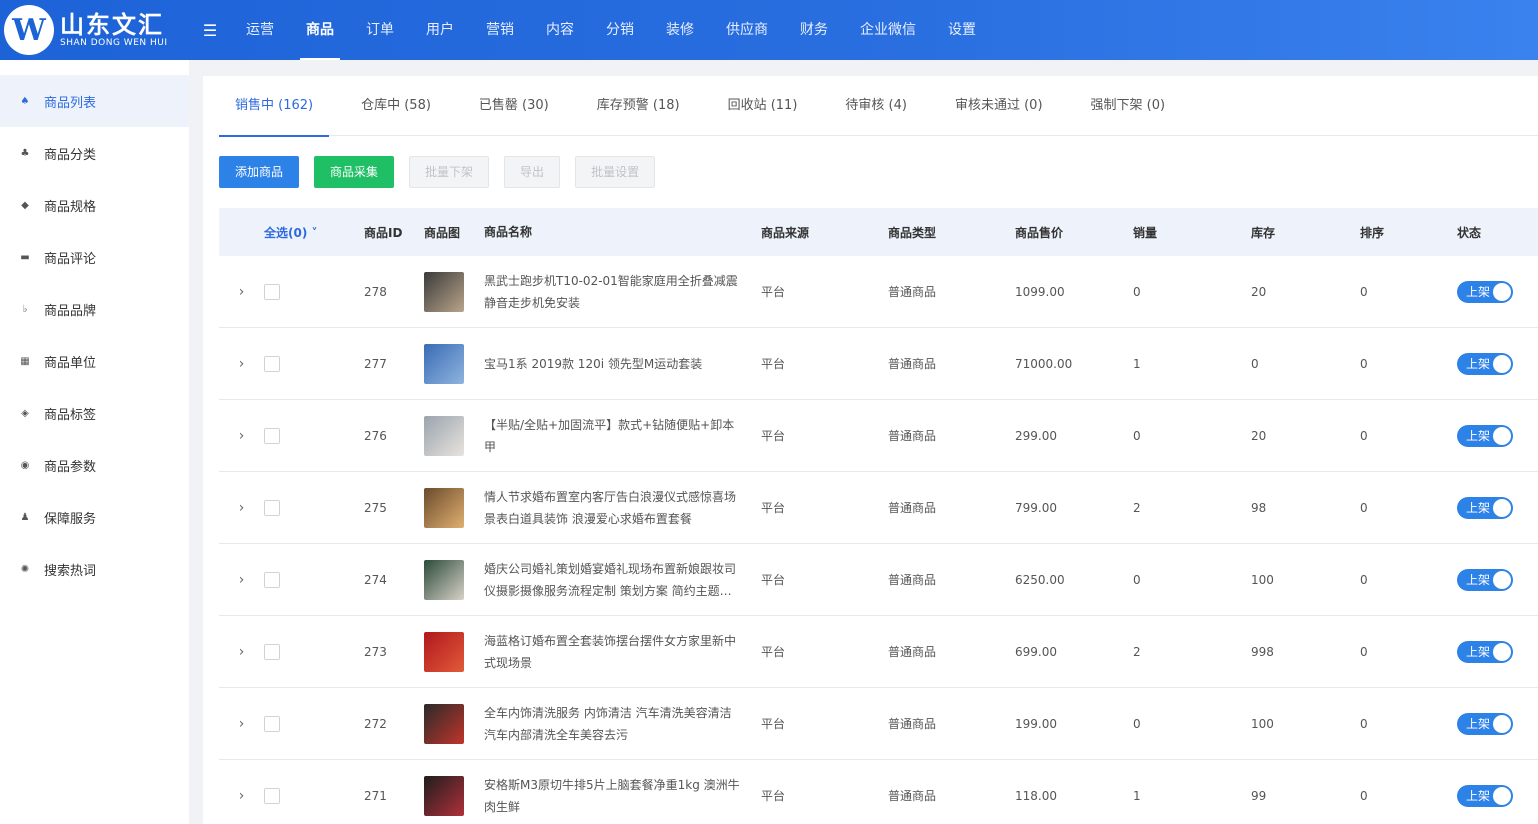 Image resolution: width=1538 pixels, height=824 pixels. Describe the element at coordinates (25, 465) in the screenshot. I see `eye-icon: ◉` at that location.